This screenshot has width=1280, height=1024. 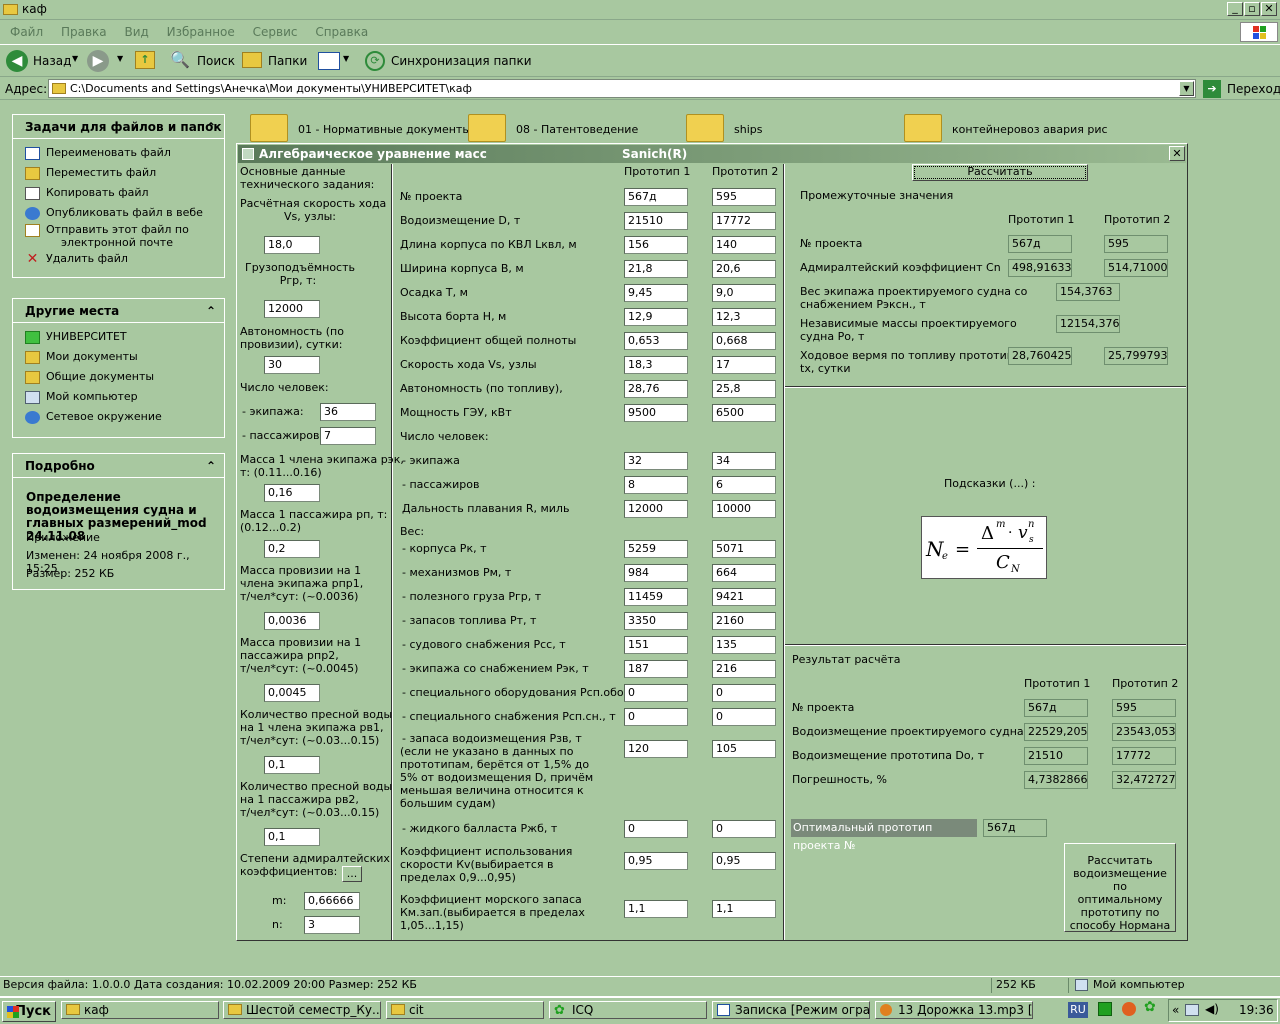 I want to click on prototype-1-input: 5259, so click(x=656, y=549).